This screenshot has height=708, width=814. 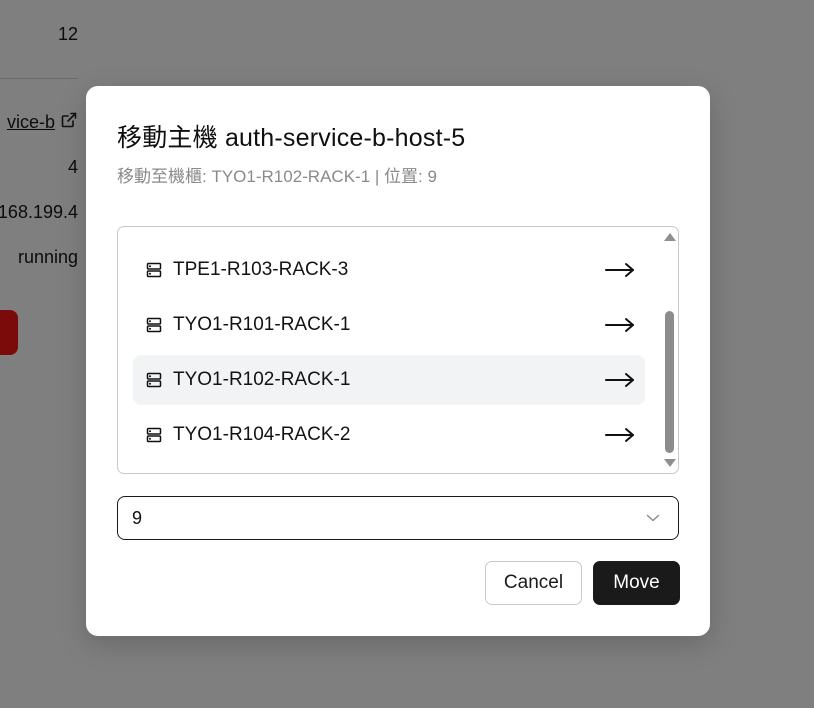 I want to click on background-number: 4, so click(x=72, y=167).